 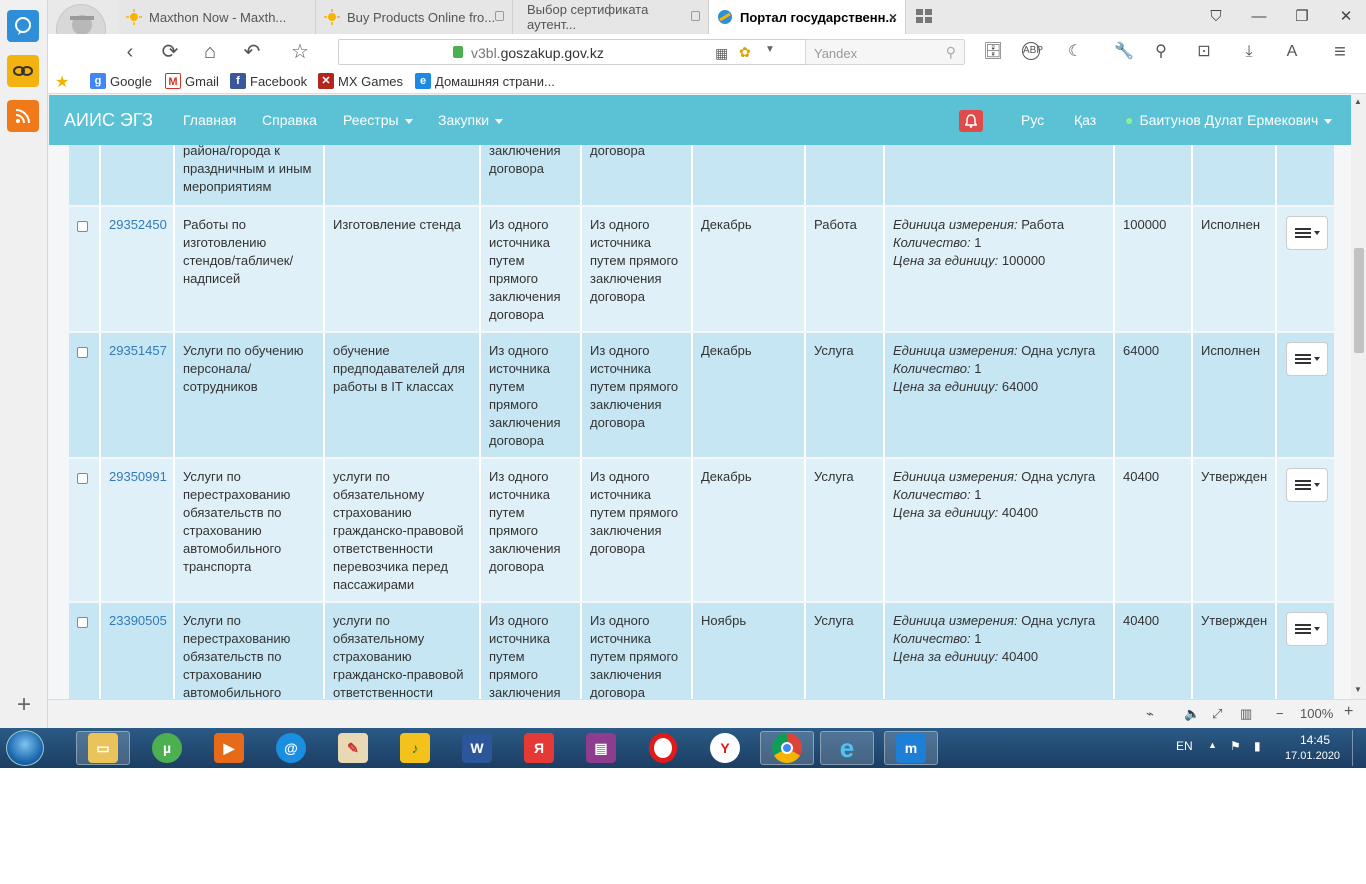 What do you see at coordinates (1161, 52) in the screenshot?
I see `magic-fill-icon: ⚲` at bounding box center [1161, 52].